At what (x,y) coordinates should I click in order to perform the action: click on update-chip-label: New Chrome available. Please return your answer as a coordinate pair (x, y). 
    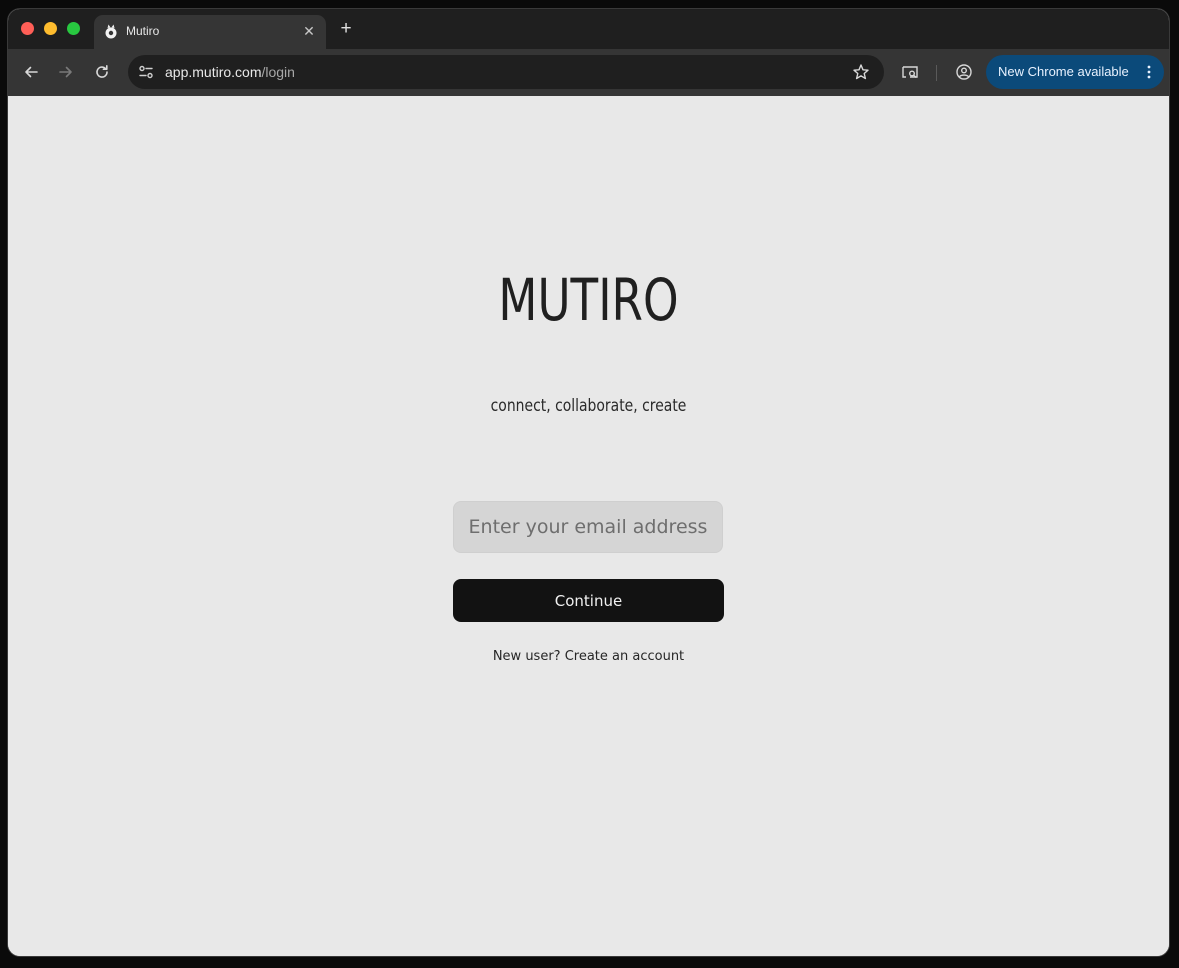
    Looking at the image, I should click on (1063, 71).